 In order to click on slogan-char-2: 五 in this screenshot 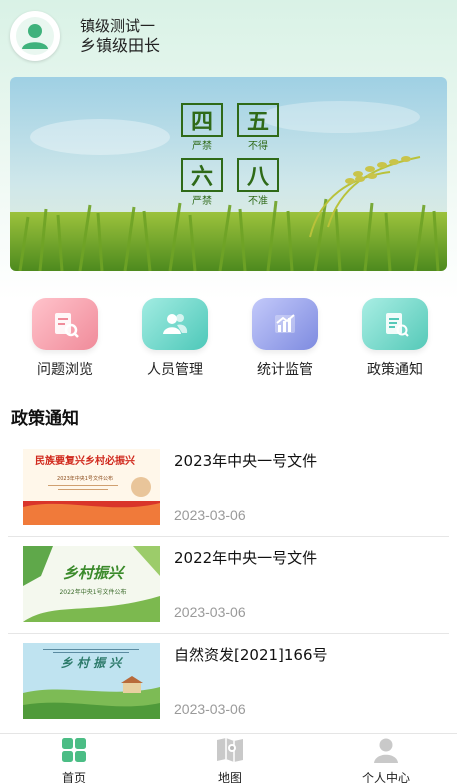, I will do `click(258, 122)`.